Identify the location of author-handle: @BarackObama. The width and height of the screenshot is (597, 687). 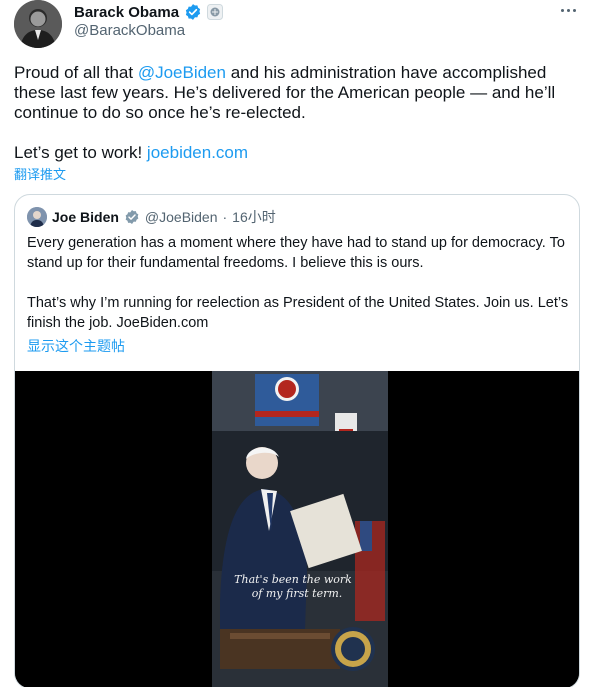
(129, 30).